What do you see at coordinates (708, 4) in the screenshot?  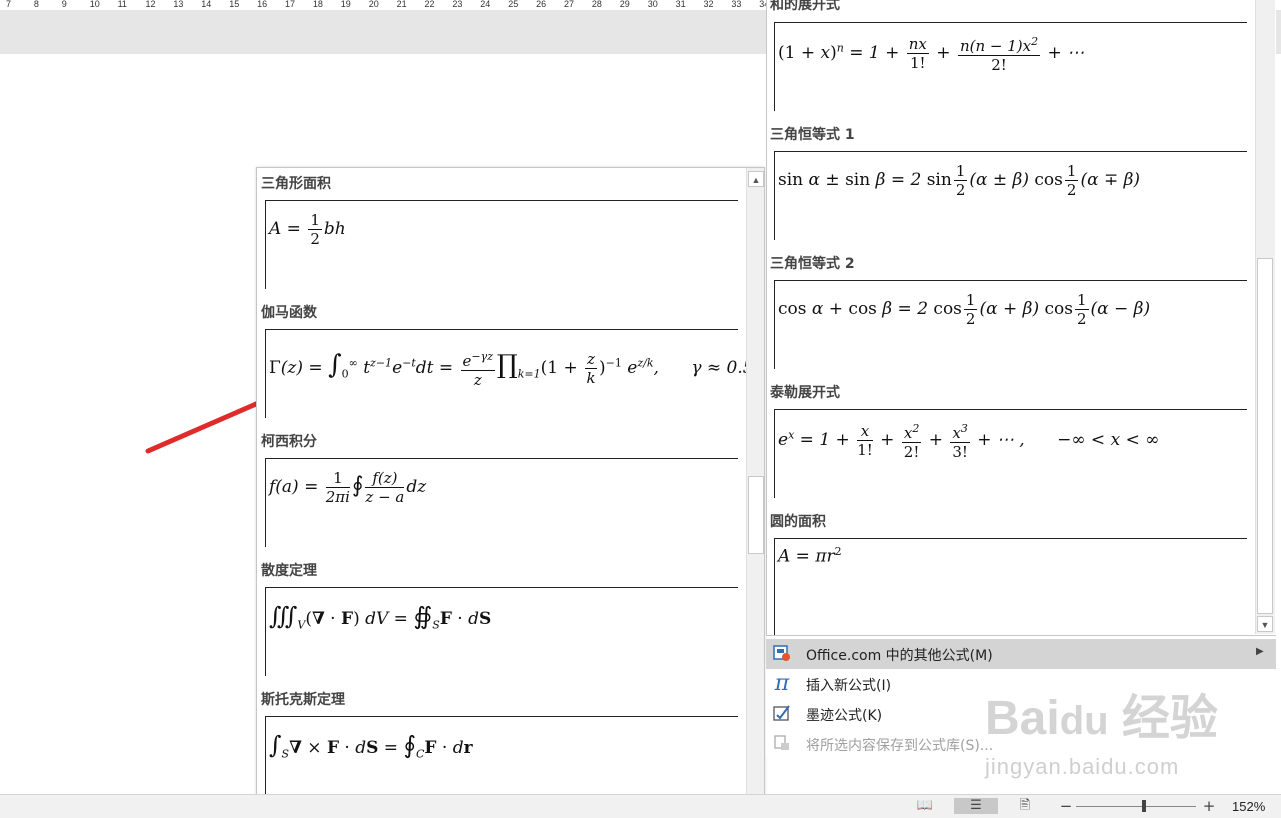 I see `ruler-tick-label: 32` at bounding box center [708, 4].